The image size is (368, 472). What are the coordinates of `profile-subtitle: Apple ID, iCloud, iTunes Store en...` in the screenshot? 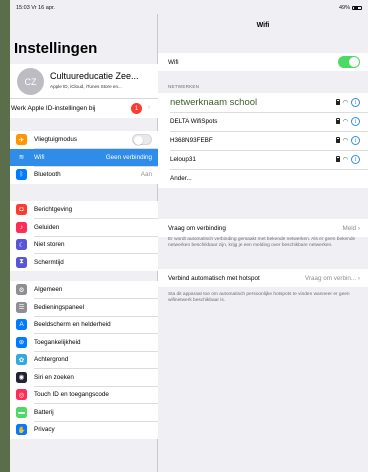 It's located at (86, 86).